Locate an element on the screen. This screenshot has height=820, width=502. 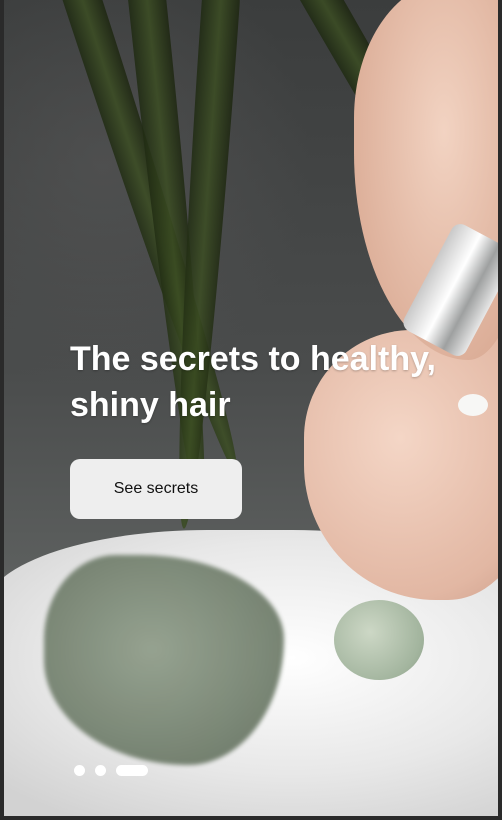
hero-headline: The secrets to healthy, shiny hair is located at coordinates (253, 382).